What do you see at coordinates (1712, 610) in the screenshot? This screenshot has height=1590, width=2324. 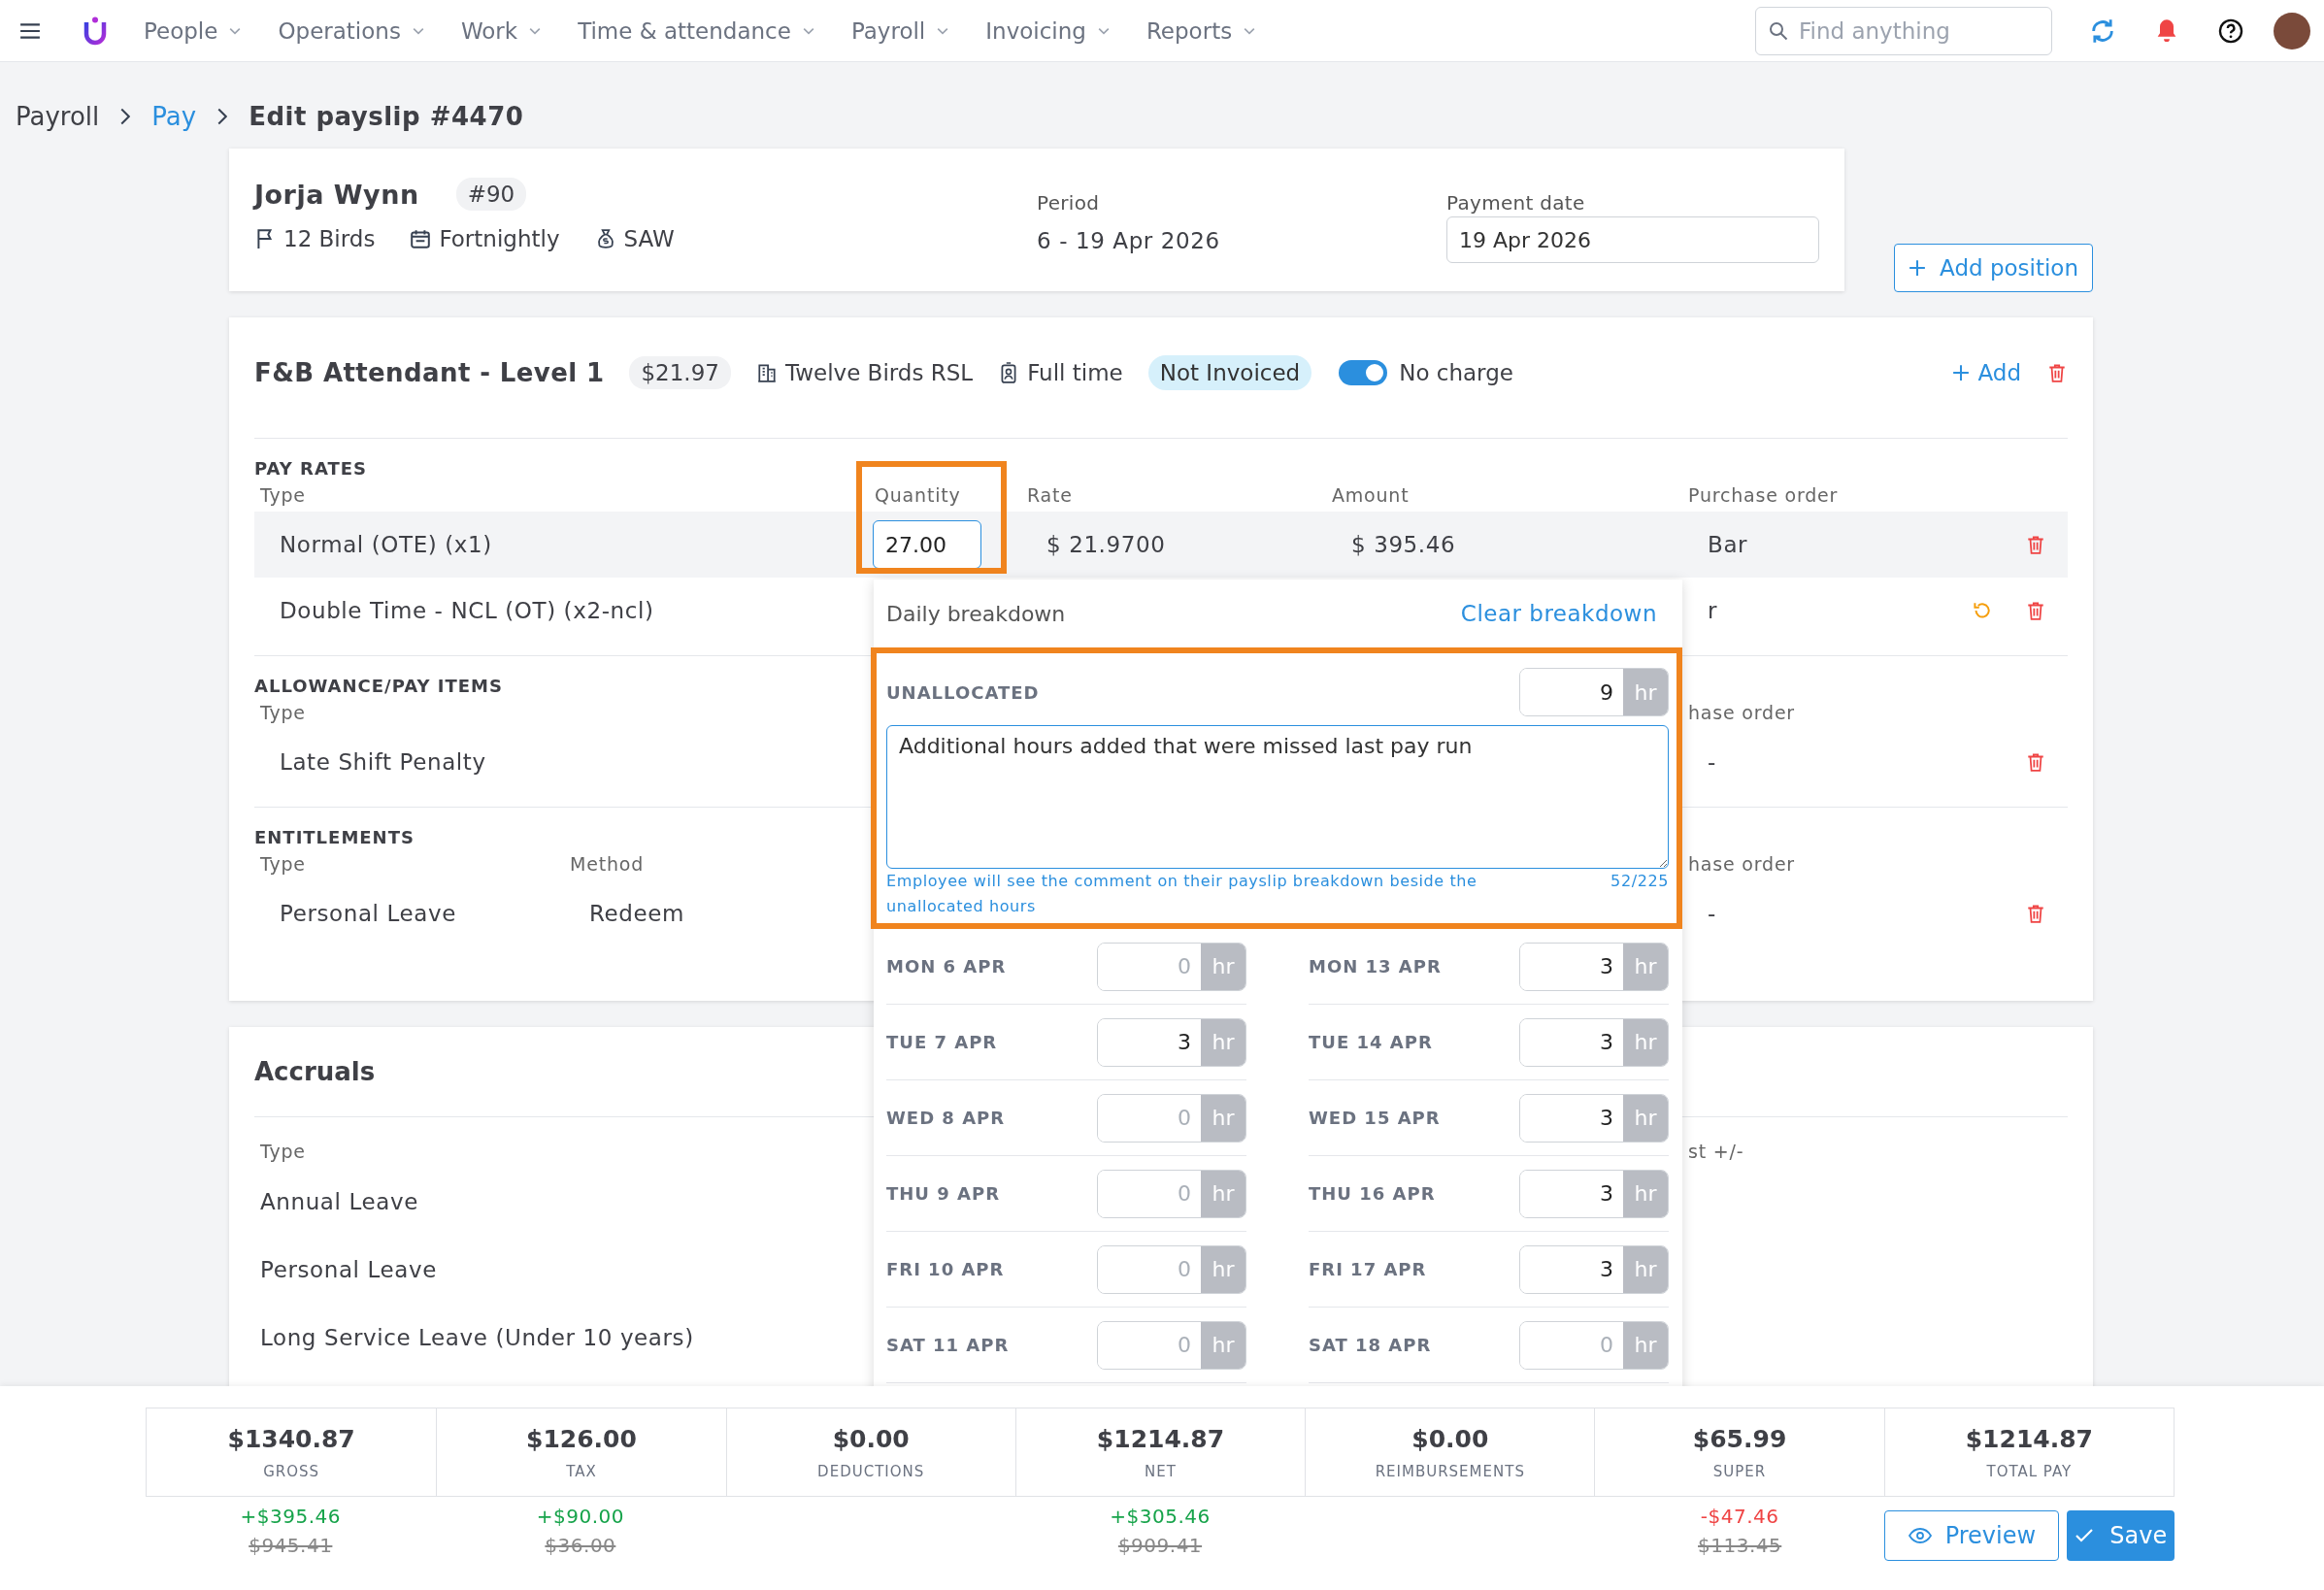 I see `table-cell-text: r` at bounding box center [1712, 610].